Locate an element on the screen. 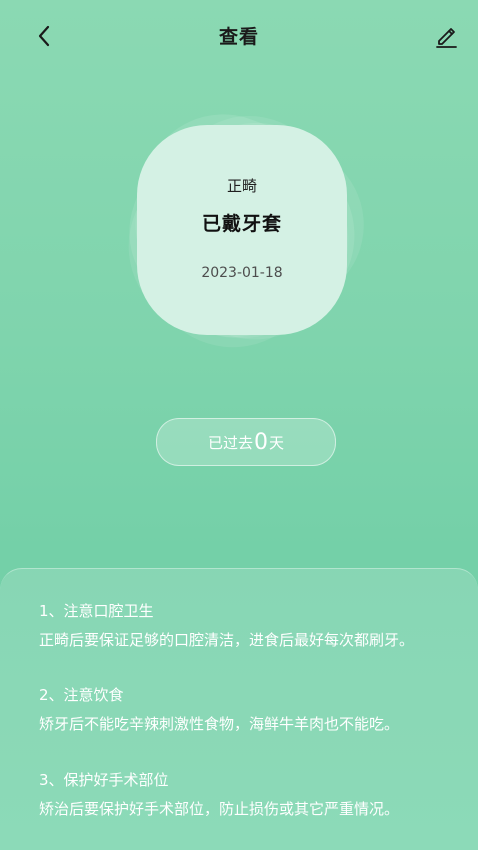 This screenshot has width=478, height=850. header-bar: 查看 is located at coordinates (239, 36).